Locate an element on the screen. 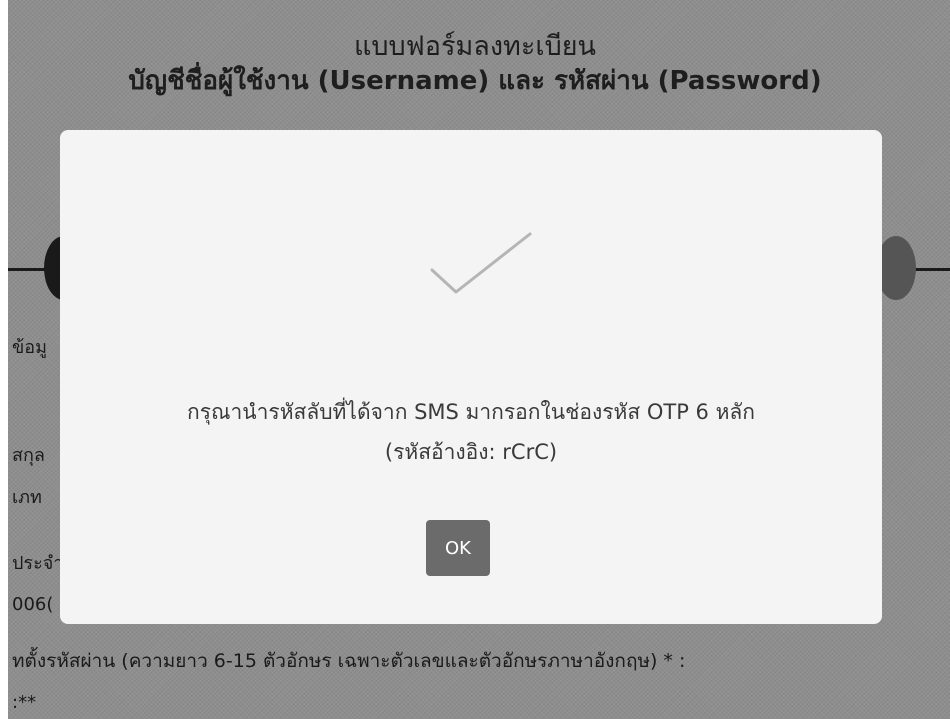  field-label-surname: สกุล is located at coordinates (28, 455).